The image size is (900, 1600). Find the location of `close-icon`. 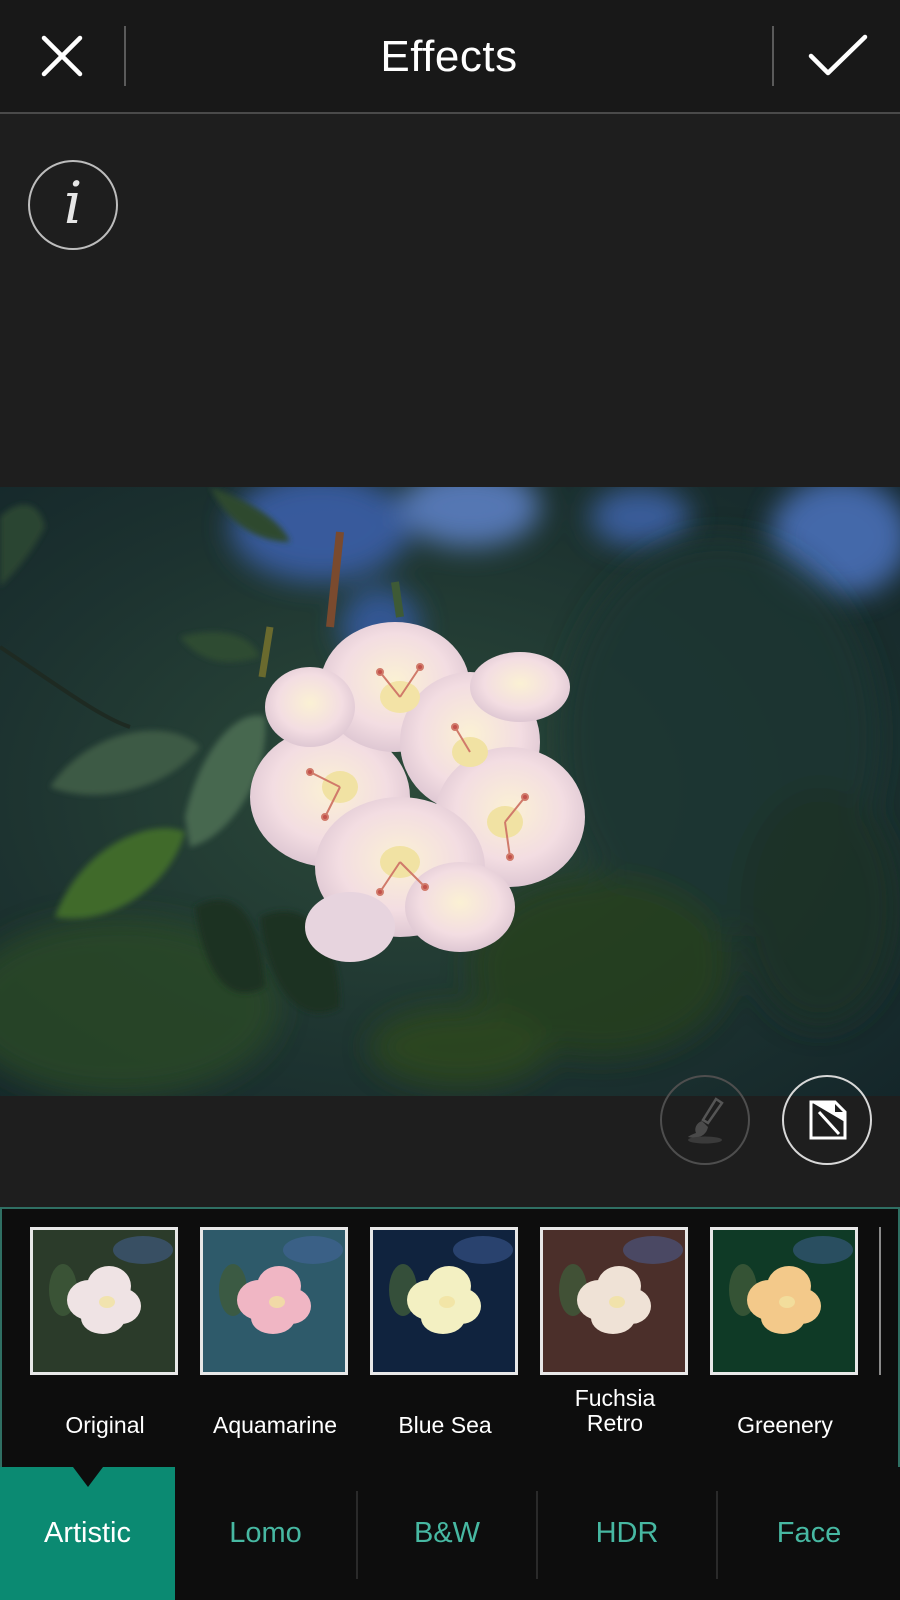

close-icon is located at coordinates (62, 56).